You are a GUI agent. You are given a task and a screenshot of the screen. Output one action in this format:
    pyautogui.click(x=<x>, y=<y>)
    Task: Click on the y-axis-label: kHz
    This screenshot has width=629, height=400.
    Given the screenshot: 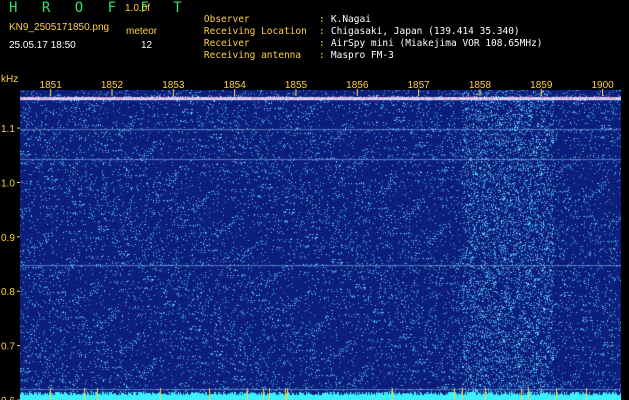 What is the action you would take?
    pyautogui.click(x=9, y=79)
    